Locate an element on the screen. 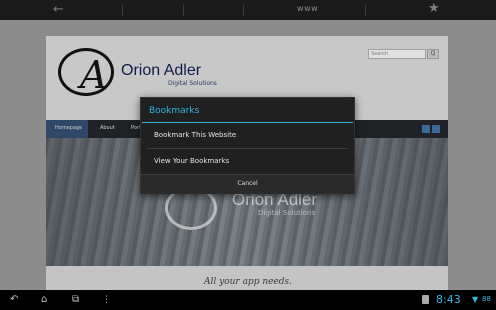 The width and height of the screenshot is (496, 310). site-search-button: Q is located at coordinates (433, 54).